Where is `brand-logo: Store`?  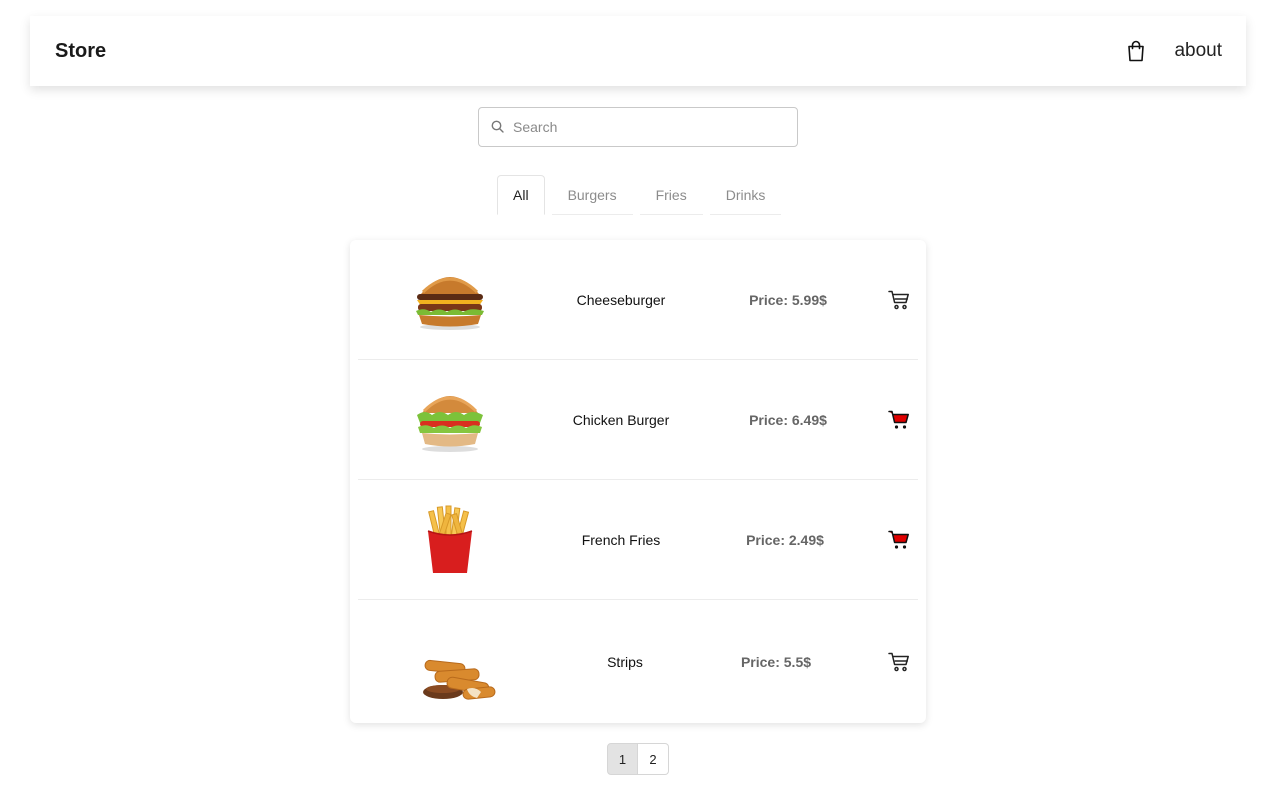
brand-logo: Store is located at coordinates (80, 51).